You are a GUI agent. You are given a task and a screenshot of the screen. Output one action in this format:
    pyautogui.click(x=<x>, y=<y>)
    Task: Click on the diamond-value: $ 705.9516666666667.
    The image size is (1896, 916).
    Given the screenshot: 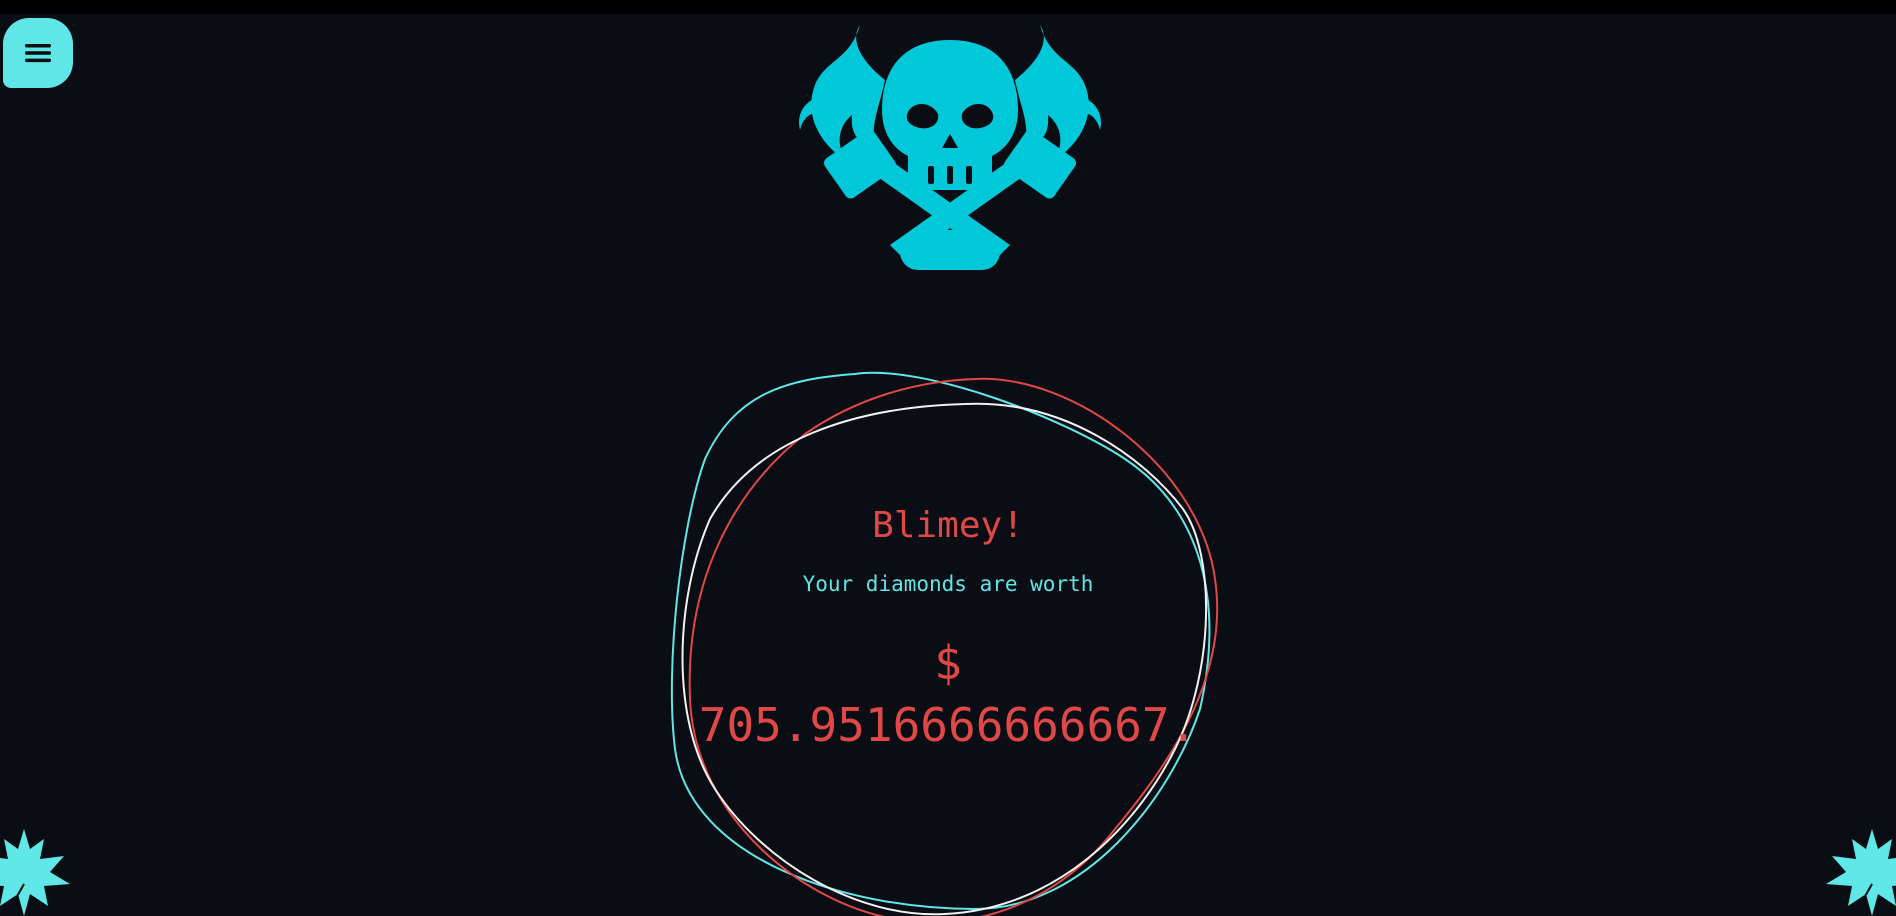 What is the action you would take?
    pyautogui.click(x=948, y=694)
    